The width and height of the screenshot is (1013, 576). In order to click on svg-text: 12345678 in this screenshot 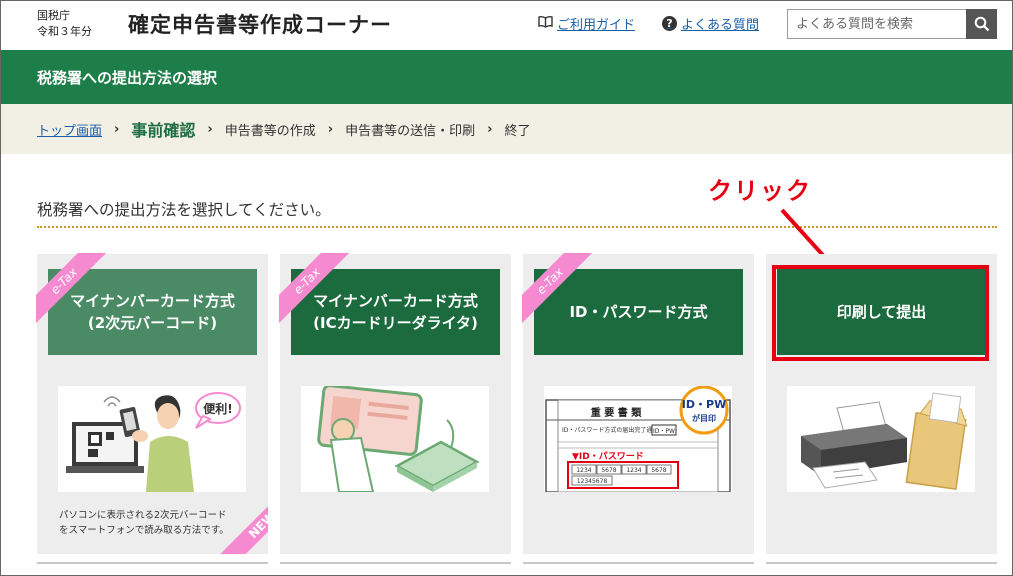, I will do `click(592, 481)`.